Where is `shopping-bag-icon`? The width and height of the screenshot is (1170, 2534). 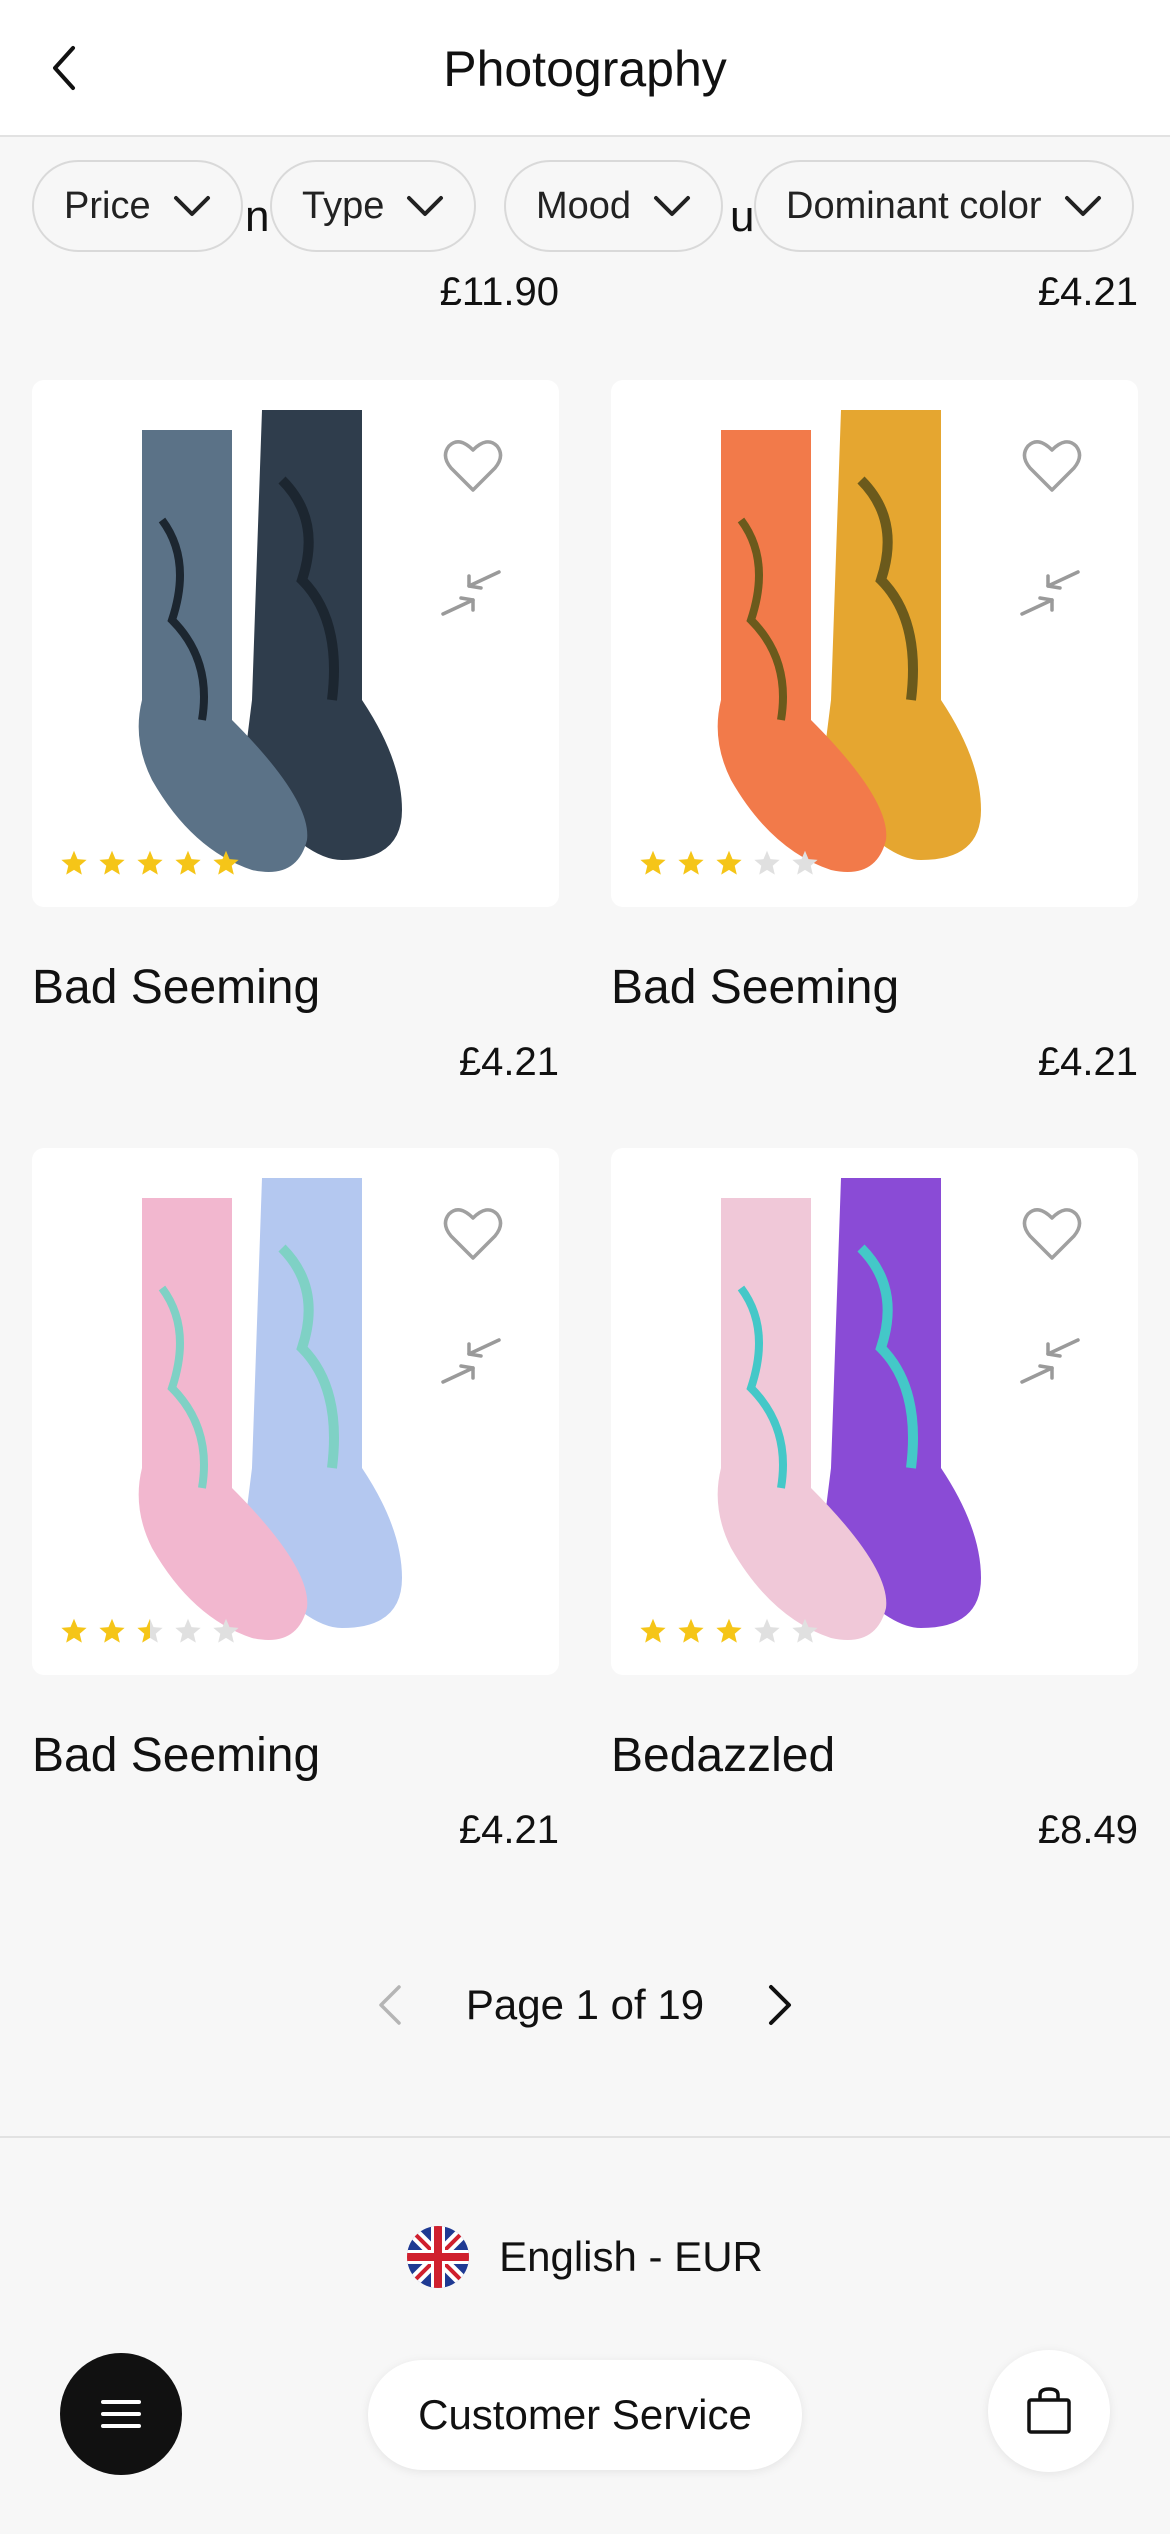
shopping-bag-icon is located at coordinates (1049, 2410).